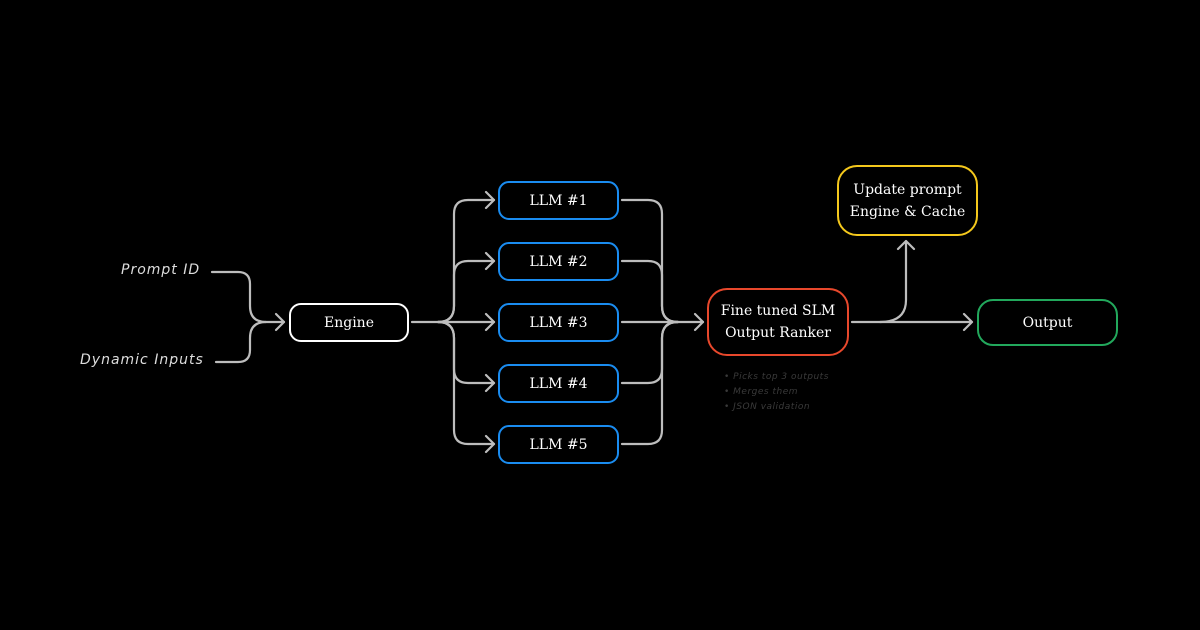  I want to click on llm-node-2: LLM #2, so click(558, 261).